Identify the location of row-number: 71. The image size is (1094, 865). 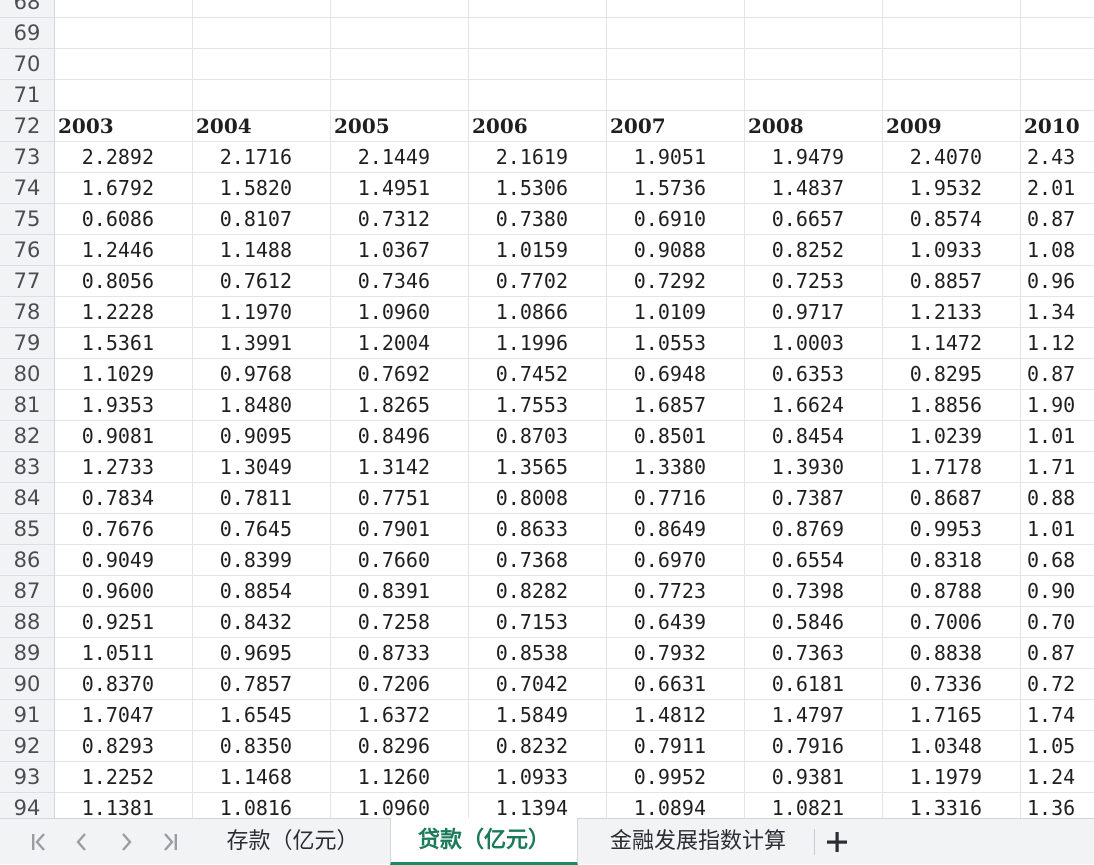
(27, 95).